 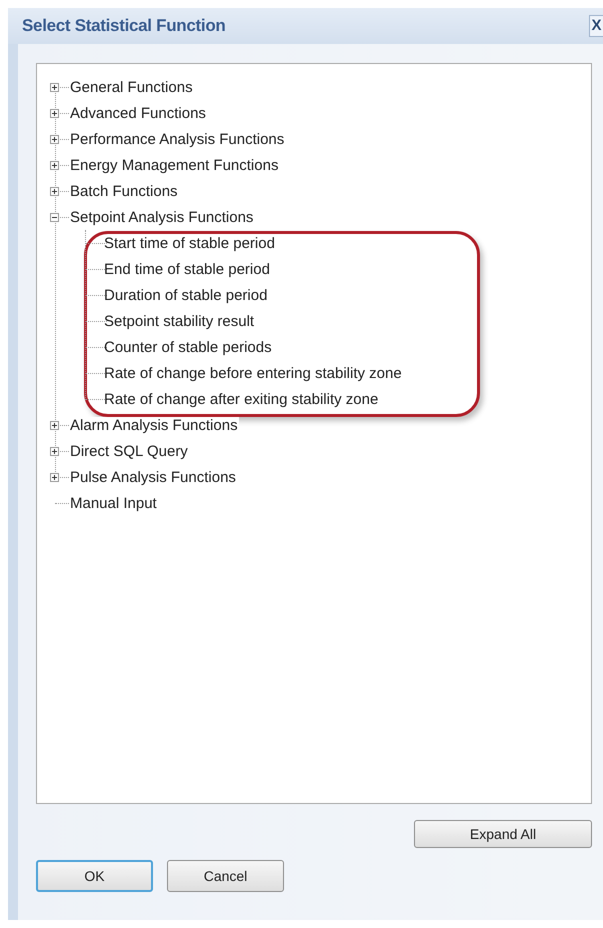 I want to click on tree-item: Performance Analysis Functions, so click(x=177, y=139).